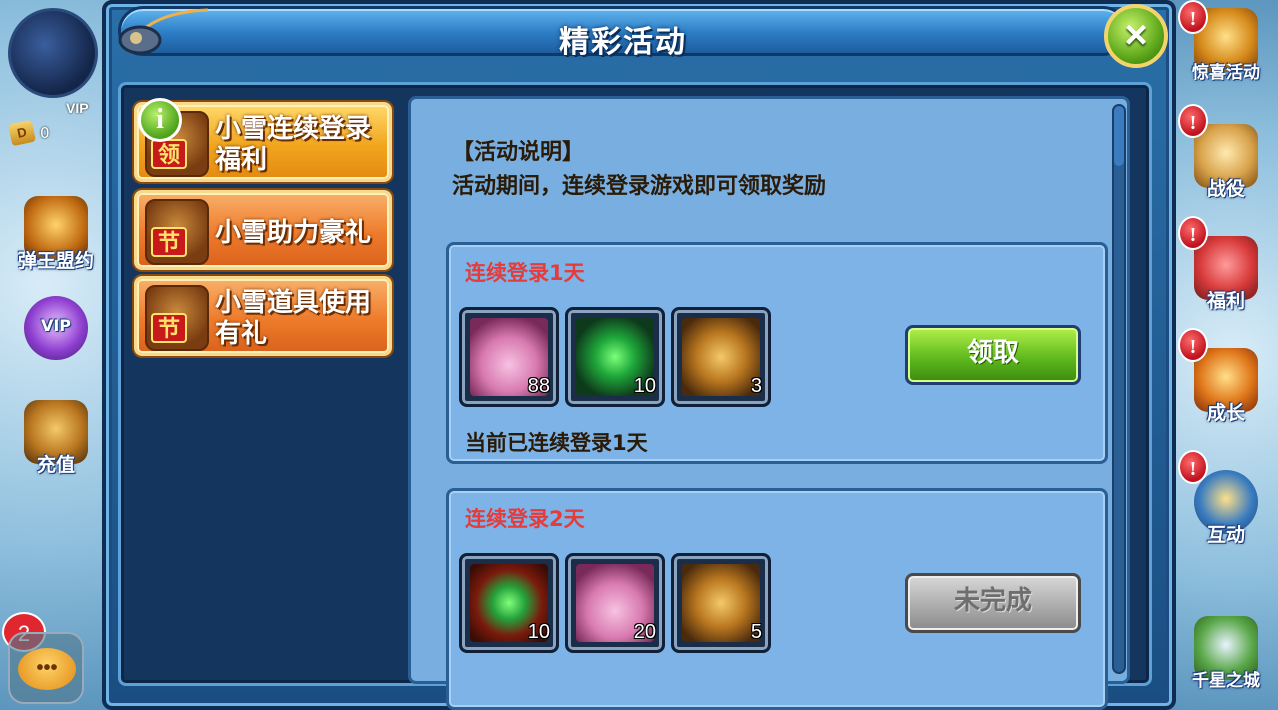  What do you see at coordinates (525, 273) in the screenshot?
I see `reward-card-title: 连续登录1天` at bounding box center [525, 273].